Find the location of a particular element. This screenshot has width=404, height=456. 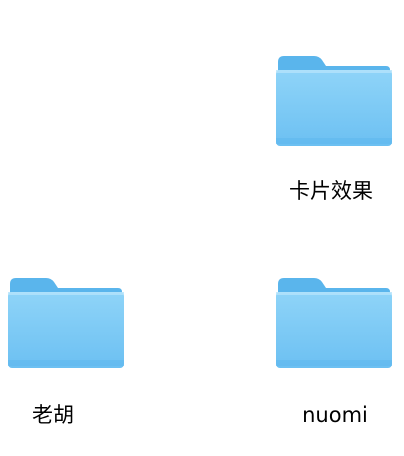

folder-item-laohu: 老胡 is located at coordinates (70, 361).